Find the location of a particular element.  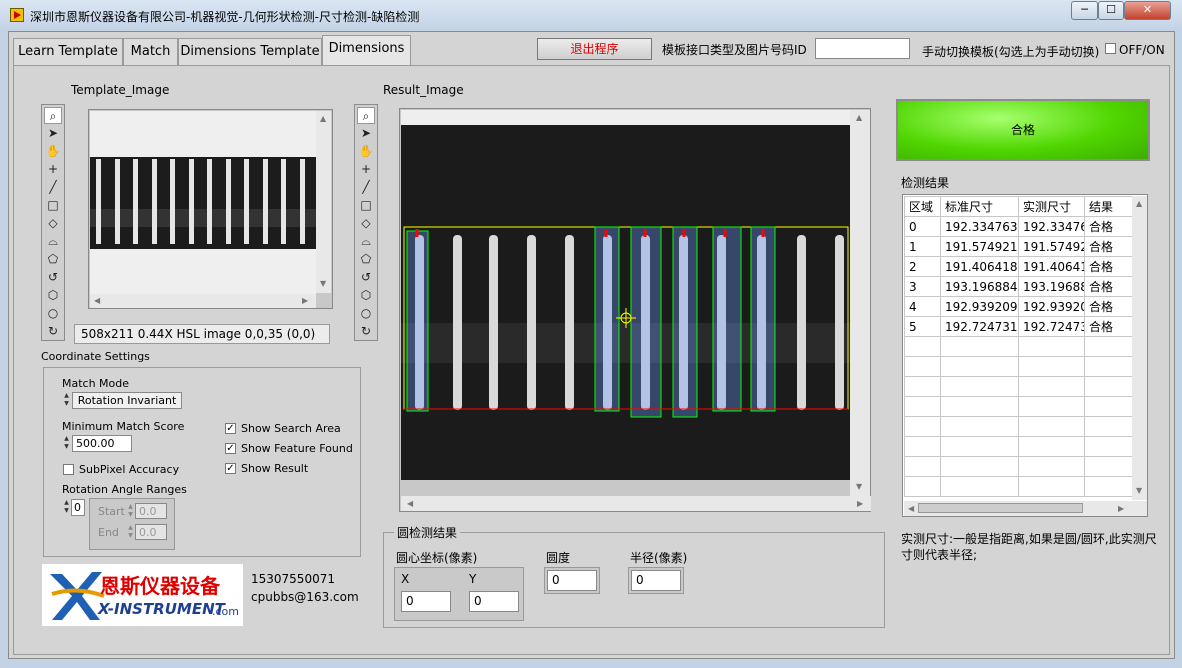

table-cell: 192.334763 is located at coordinates (979, 226).